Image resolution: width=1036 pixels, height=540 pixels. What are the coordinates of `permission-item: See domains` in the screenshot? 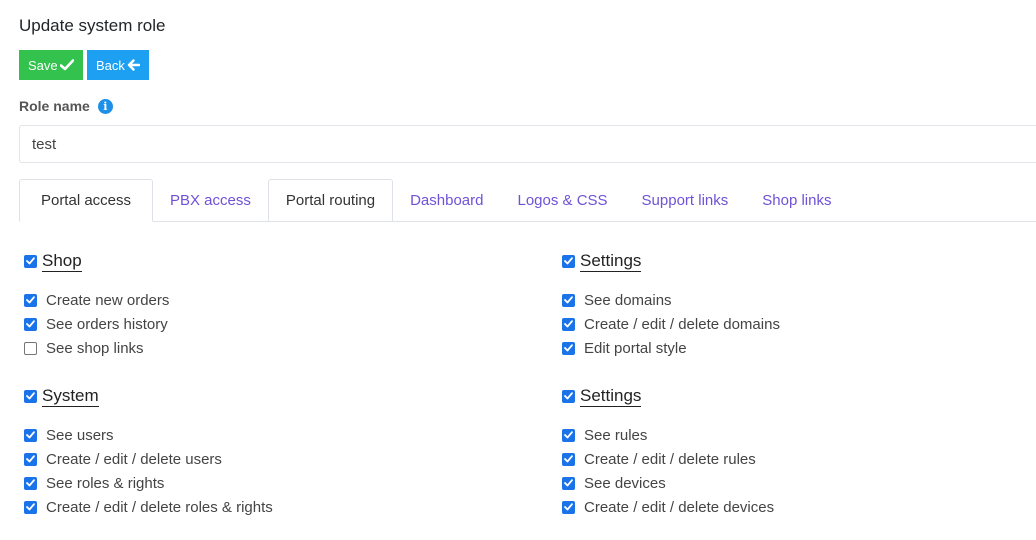 It's located at (671, 300).